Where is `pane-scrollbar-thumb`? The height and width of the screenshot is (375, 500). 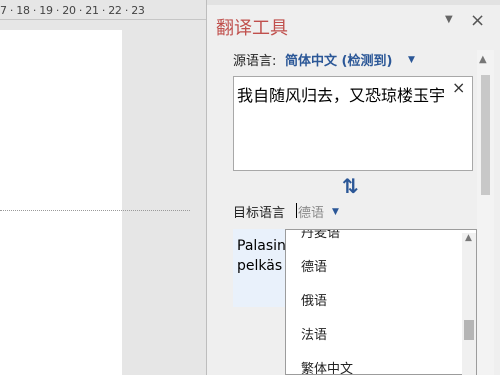
pane-scrollbar-thumb is located at coordinates (485, 135).